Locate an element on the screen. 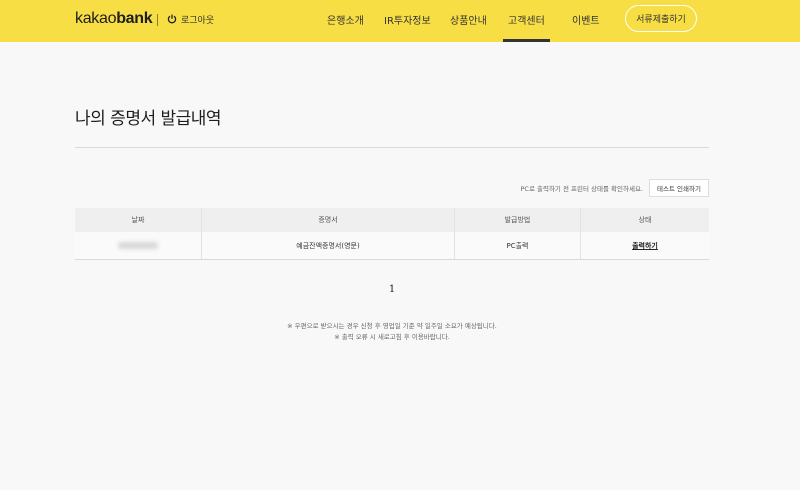 Image resolution: width=800 pixels, height=490 pixels. row-method: PC출력 is located at coordinates (518, 245).